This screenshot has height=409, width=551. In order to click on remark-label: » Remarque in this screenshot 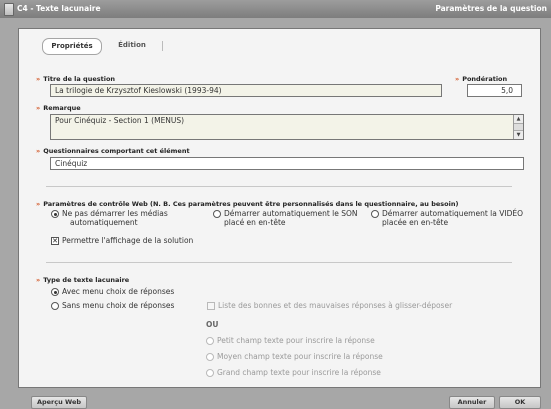, I will do `click(58, 108)`.